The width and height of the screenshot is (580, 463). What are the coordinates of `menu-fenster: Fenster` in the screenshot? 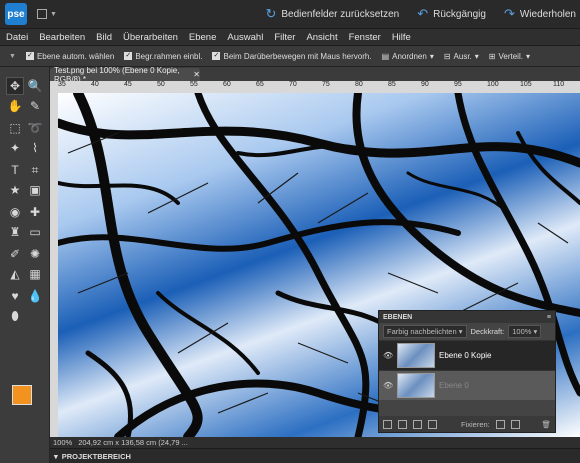 It's located at (365, 37).